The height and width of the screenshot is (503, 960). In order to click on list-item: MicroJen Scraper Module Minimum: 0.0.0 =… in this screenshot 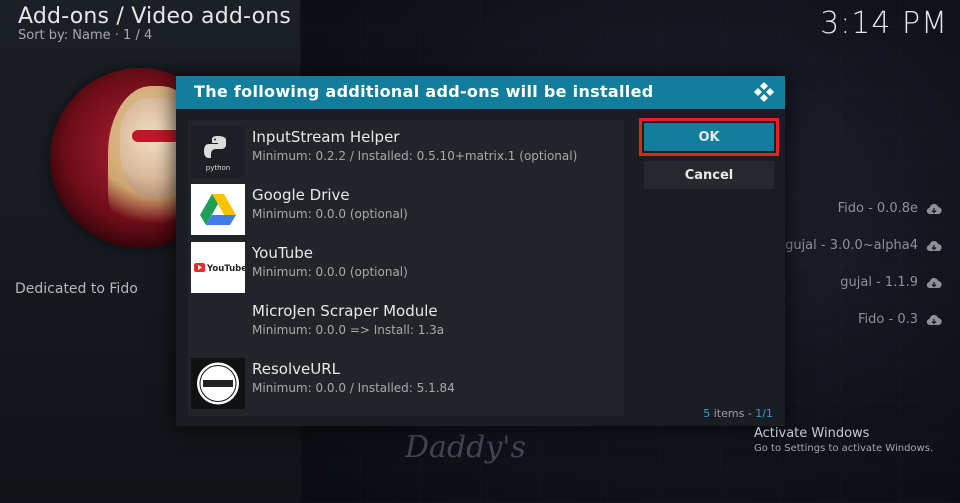, I will do `click(406, 325)`.